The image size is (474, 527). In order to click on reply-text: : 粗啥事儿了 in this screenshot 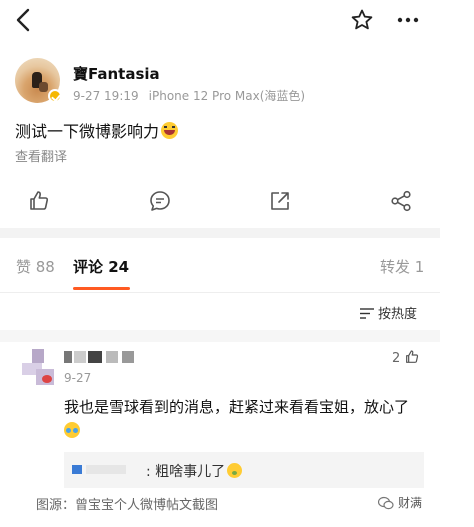, I will do `click(194, 471)`.